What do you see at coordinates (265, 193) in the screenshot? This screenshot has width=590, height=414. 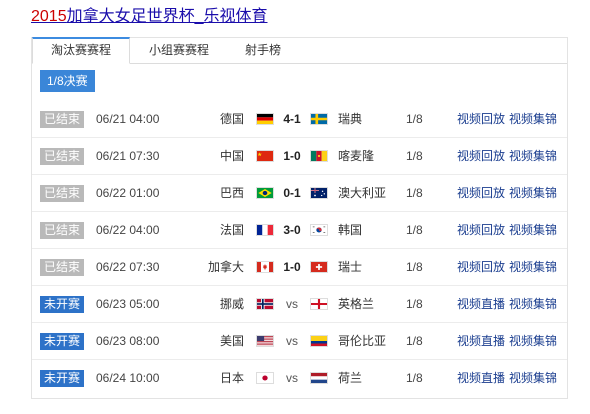 I see `brazil-flag-icon` at bounding box center [265, 193].